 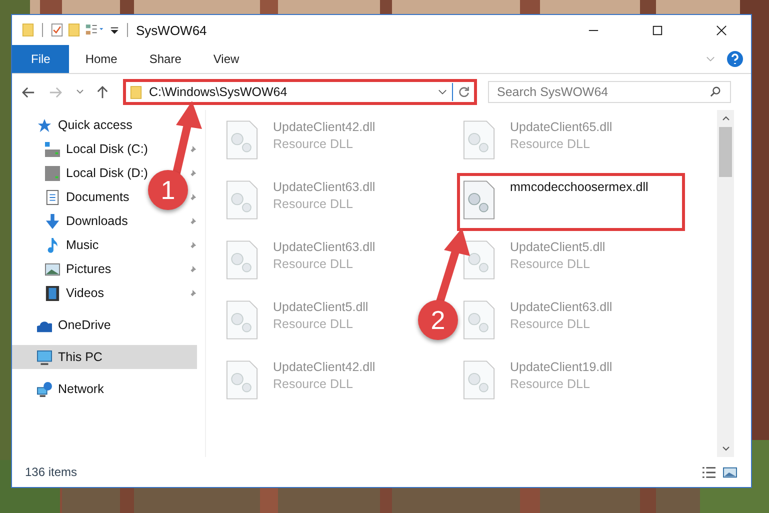 I want to click on ribbon-tab: Share, so click(x=165, y=59).